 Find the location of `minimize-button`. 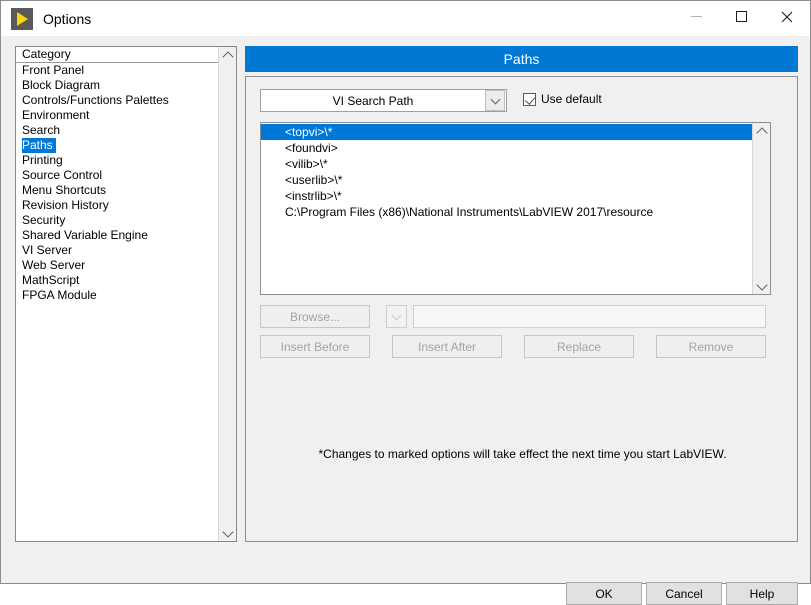

minimize-button is located at coordinates (696, 16).